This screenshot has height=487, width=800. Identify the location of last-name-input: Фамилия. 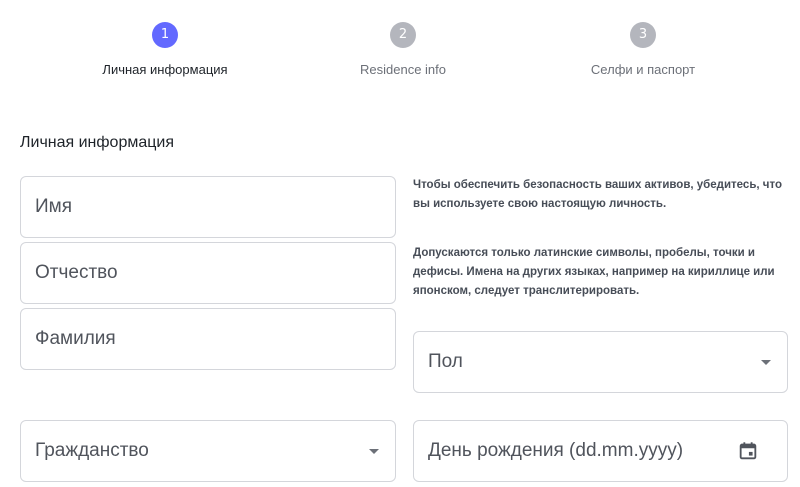
(208, 339).